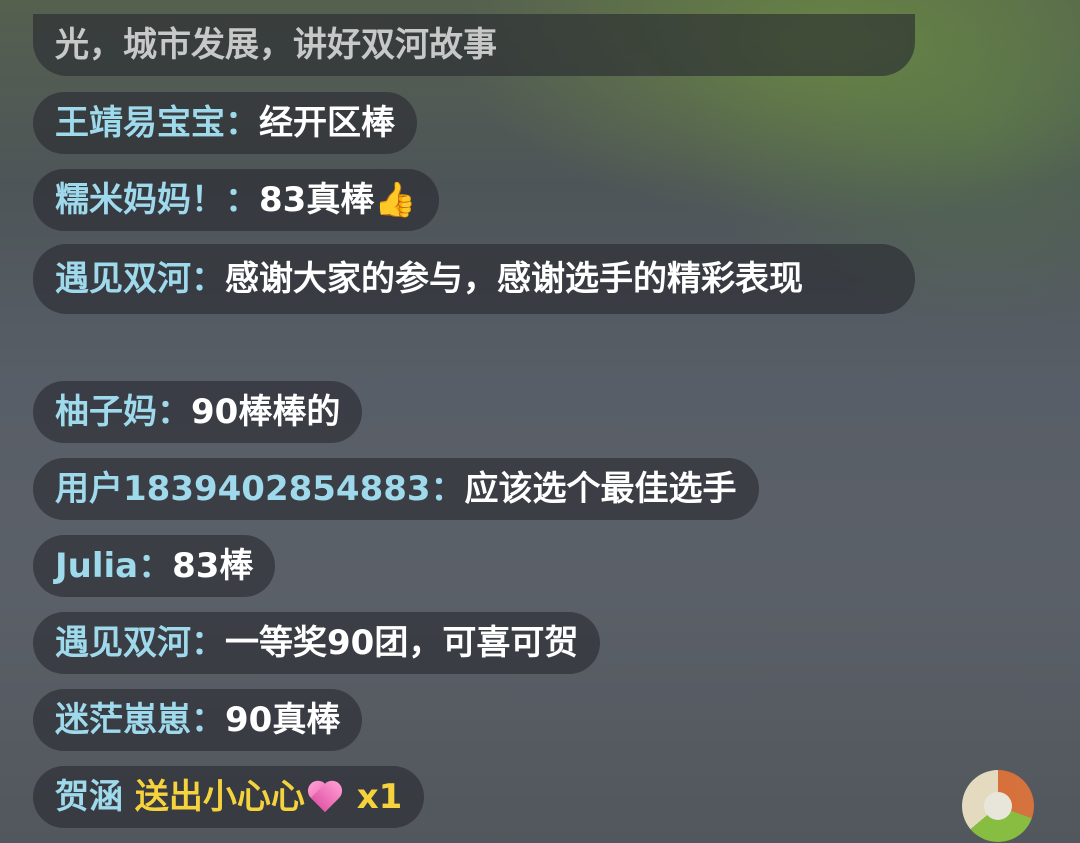  Describe the element at coordinates (260, 489) in the screenshot. I see `comment-username: 用户1839402854883：` at that location.